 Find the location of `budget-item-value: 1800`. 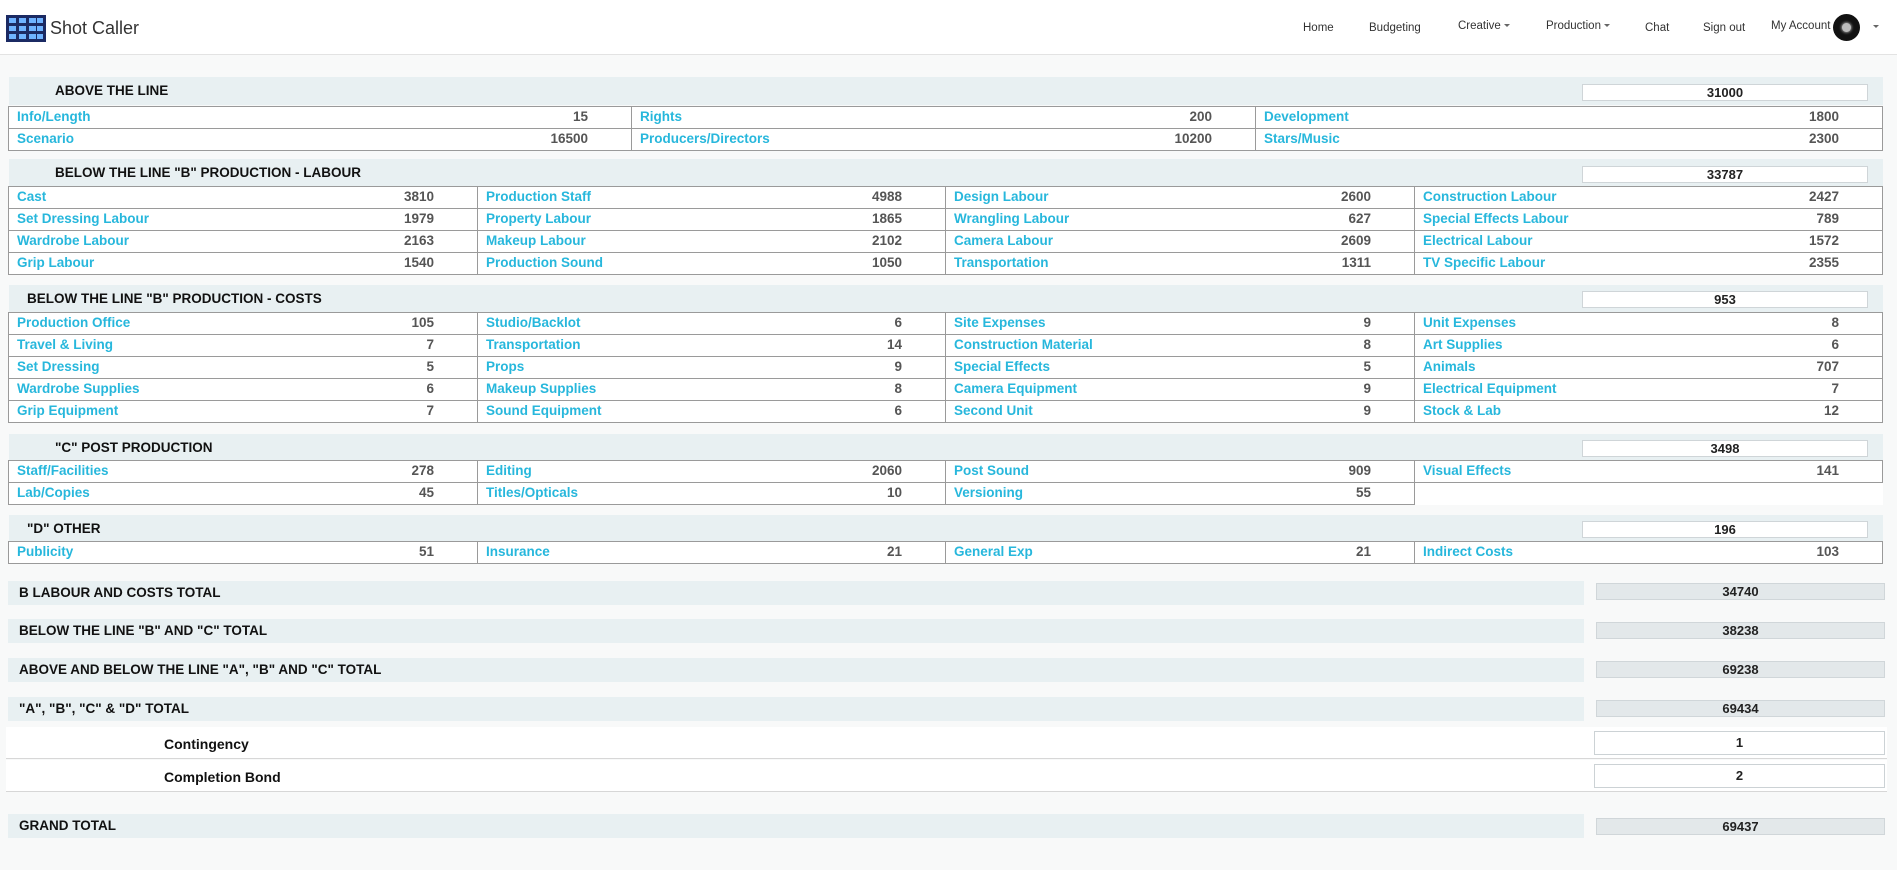

budget-item-value: 1800 is located at coordinates (1823, 116).